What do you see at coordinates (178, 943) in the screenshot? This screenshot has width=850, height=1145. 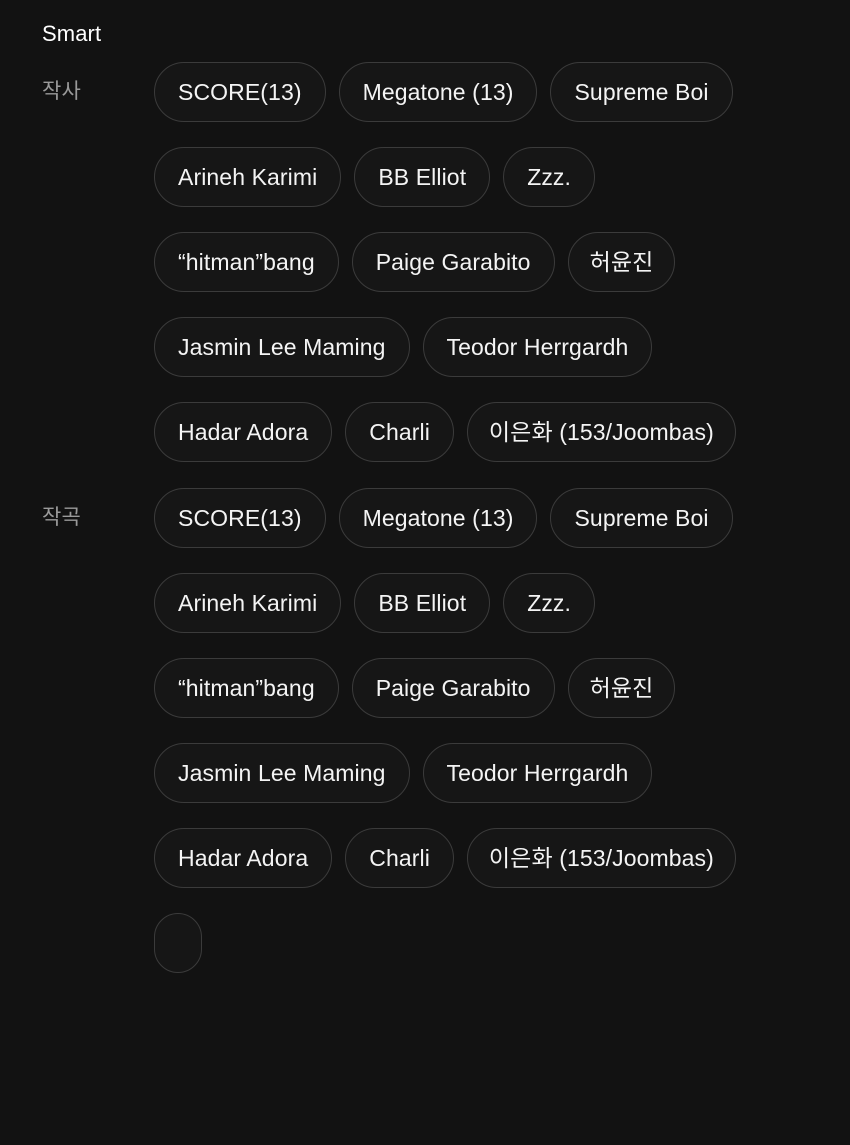 I see `clipped-chip` at bounding box center [178, 943].